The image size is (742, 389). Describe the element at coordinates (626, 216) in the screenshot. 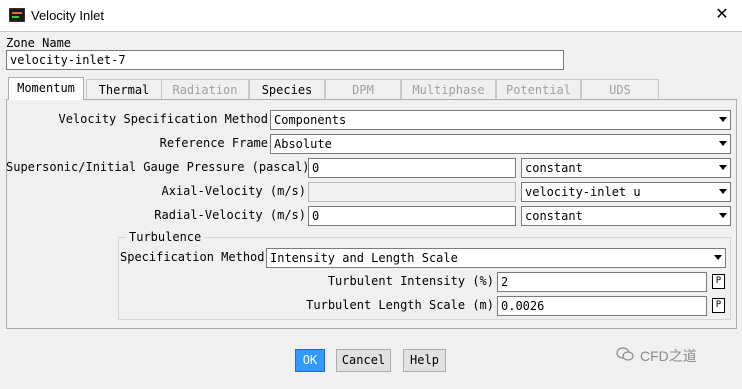

I see `radial-velocity-option-dropdown: constant` at that location.